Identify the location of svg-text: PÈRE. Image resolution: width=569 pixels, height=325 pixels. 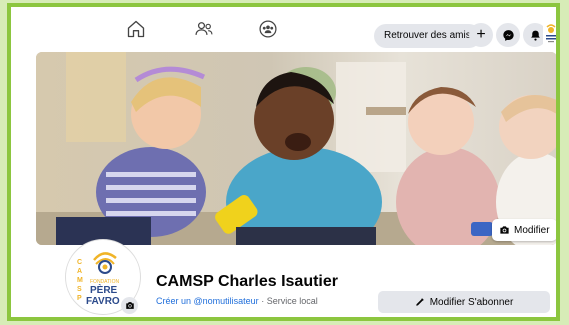
(104, 289).